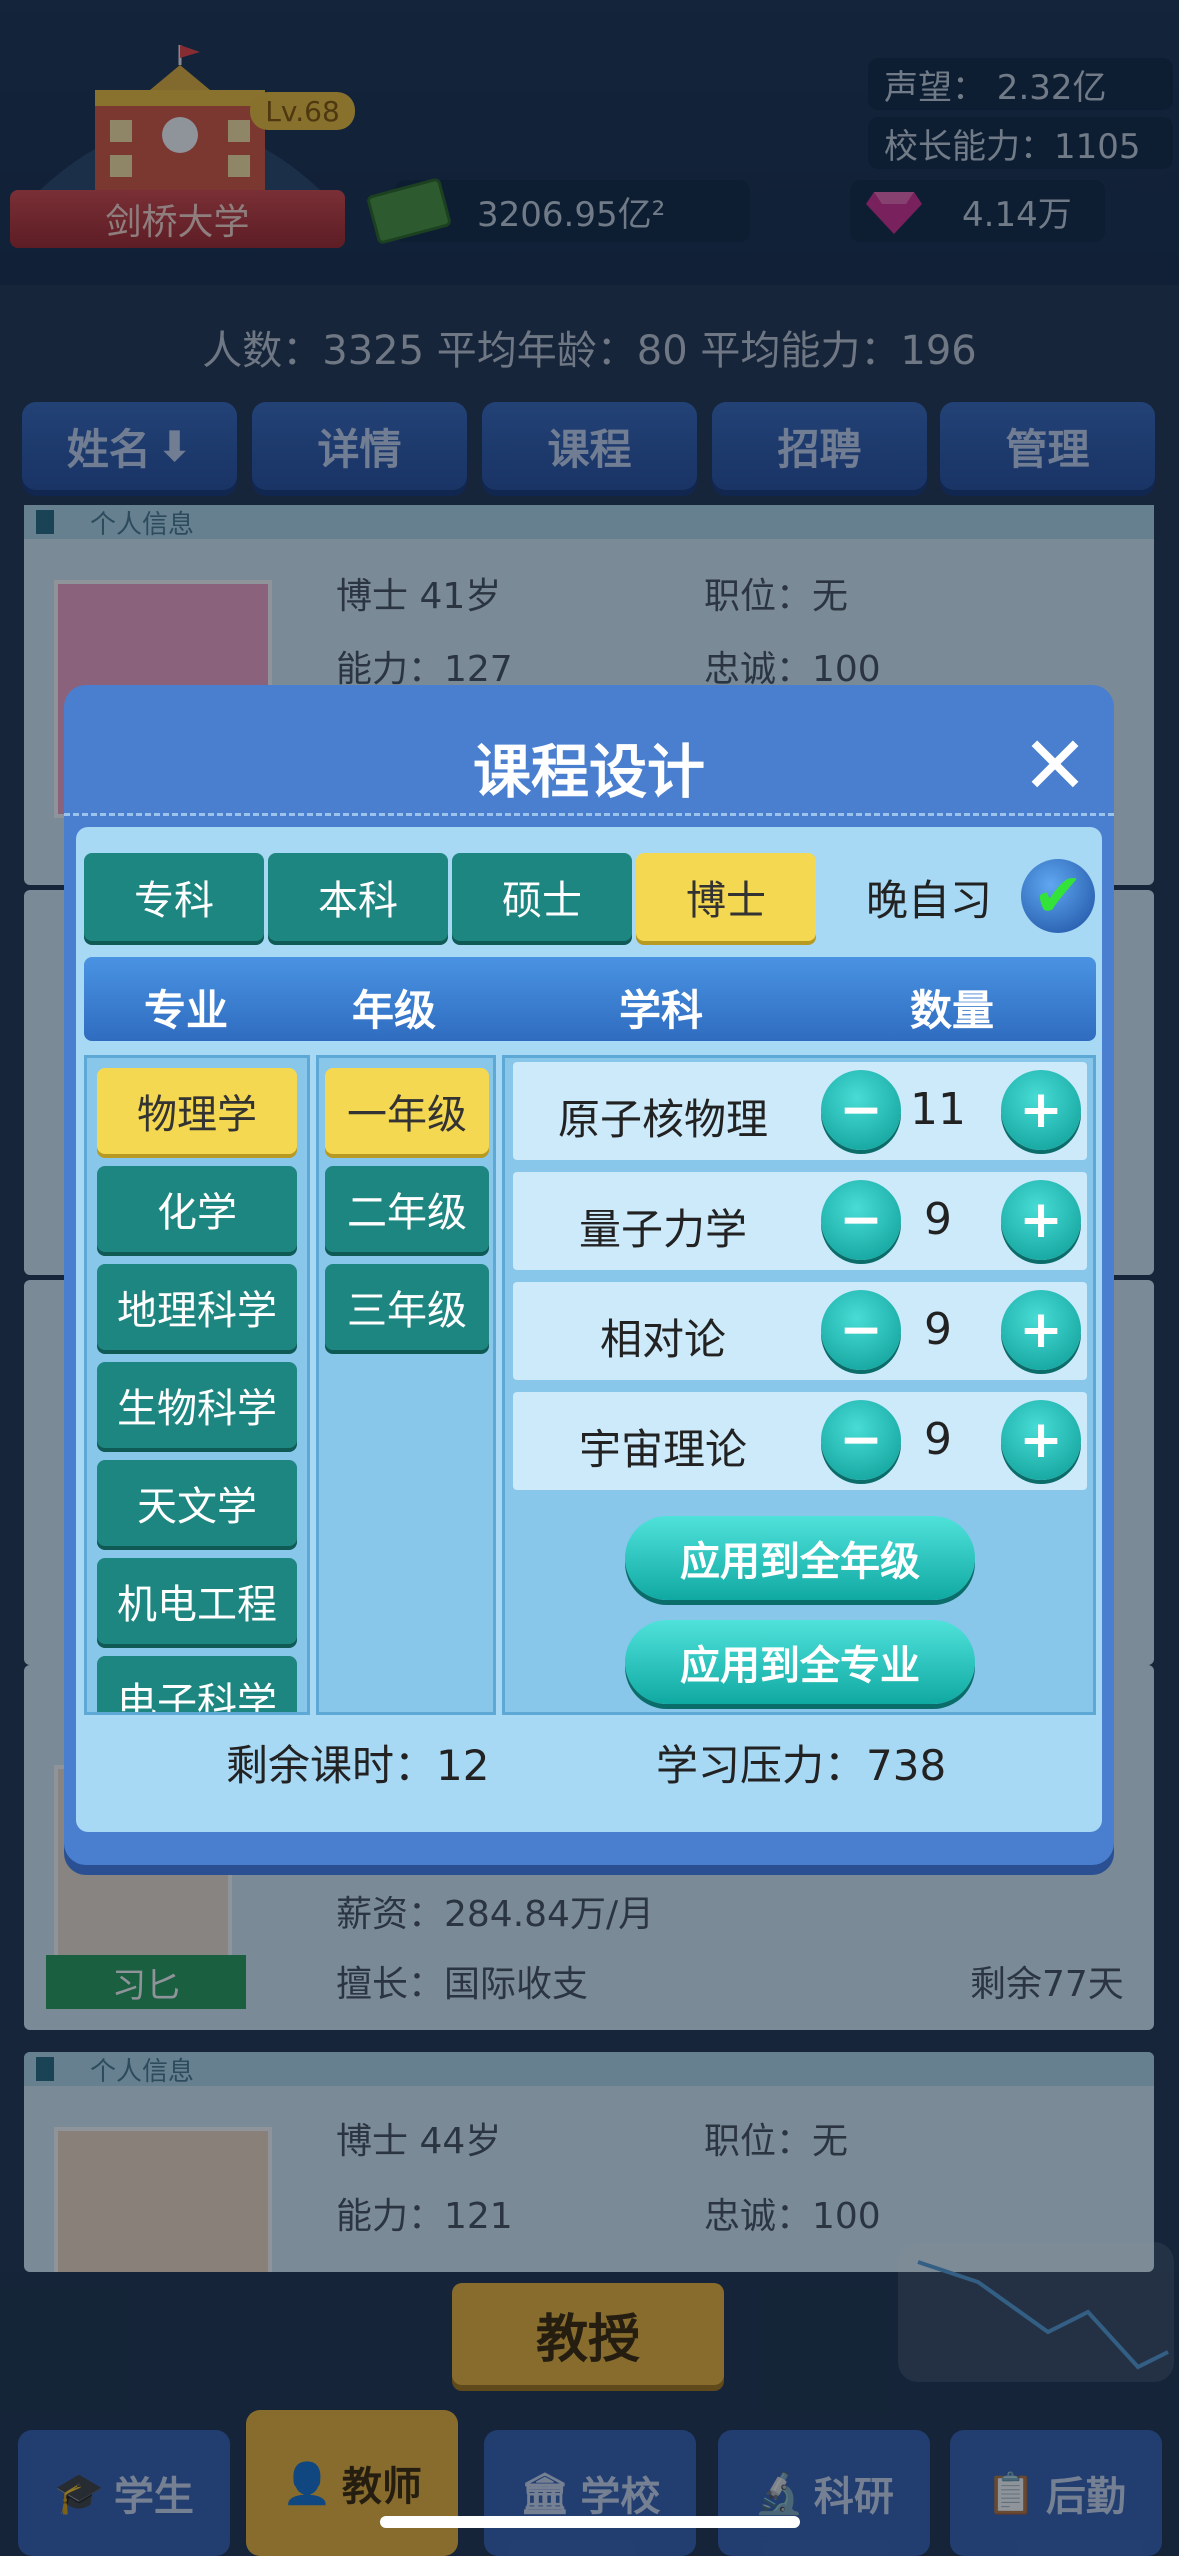 Image resolution: width=1179 pixels, height=2556 pixels. Describe the element at coordinates (952, 1010) in the screenshot. I see `col-count: 数量` at that location.